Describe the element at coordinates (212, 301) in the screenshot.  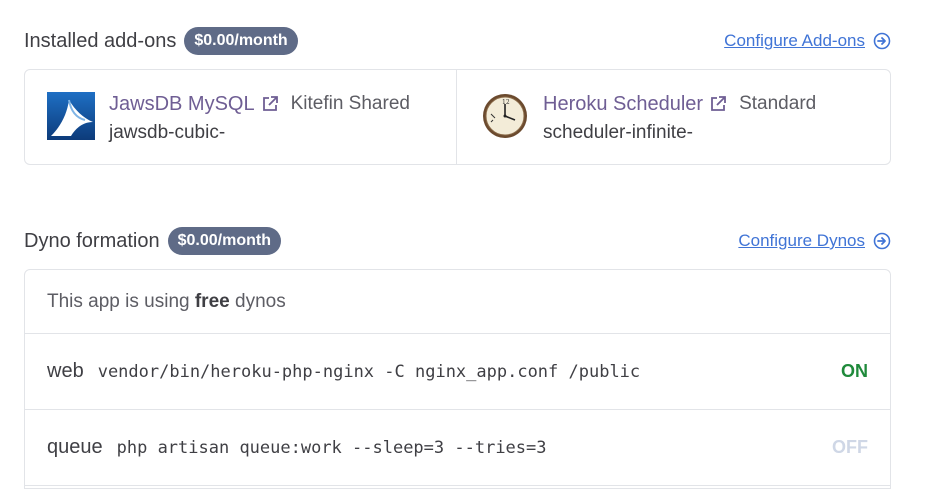
I see `notice-bold: free` at that location.